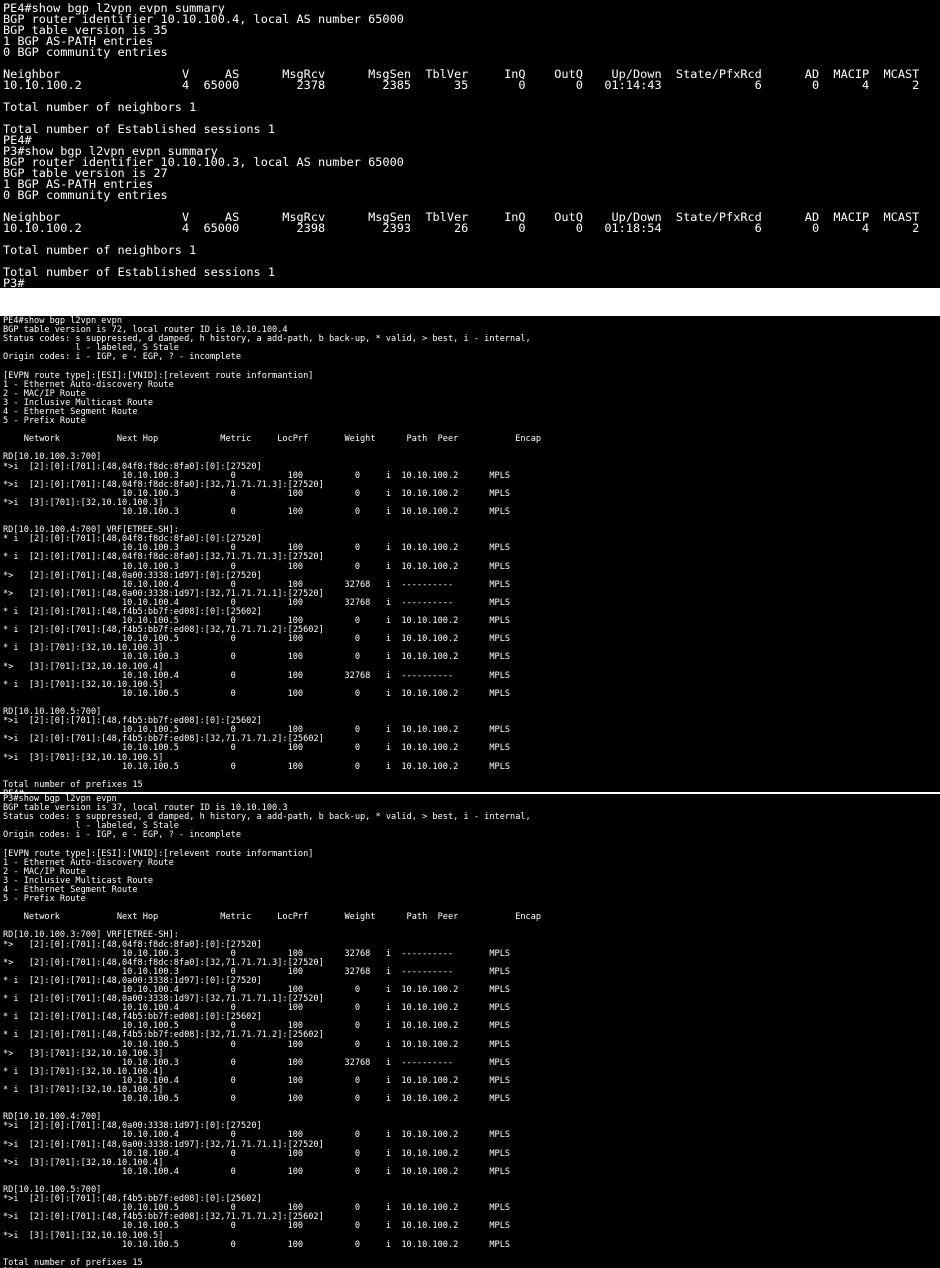 The height and width of the screenshot is (1268, 940). What do you see at coordinates (257, 511) in the screenshot?
I see `terminal-line: 10.10.100.3 0 100 0 i 10.10.100.2 MPLS` at bounding box center [257, 511].